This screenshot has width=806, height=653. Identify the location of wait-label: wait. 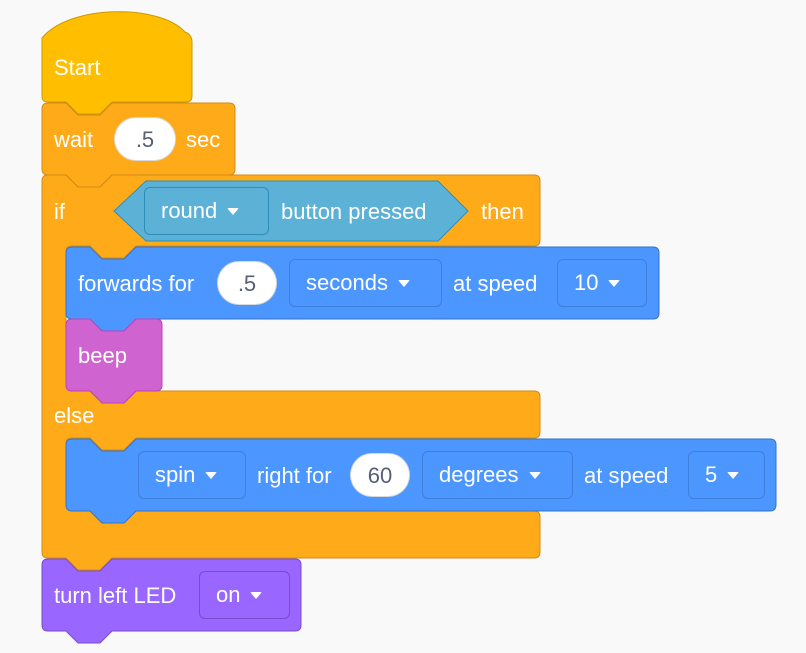
(74, 139).